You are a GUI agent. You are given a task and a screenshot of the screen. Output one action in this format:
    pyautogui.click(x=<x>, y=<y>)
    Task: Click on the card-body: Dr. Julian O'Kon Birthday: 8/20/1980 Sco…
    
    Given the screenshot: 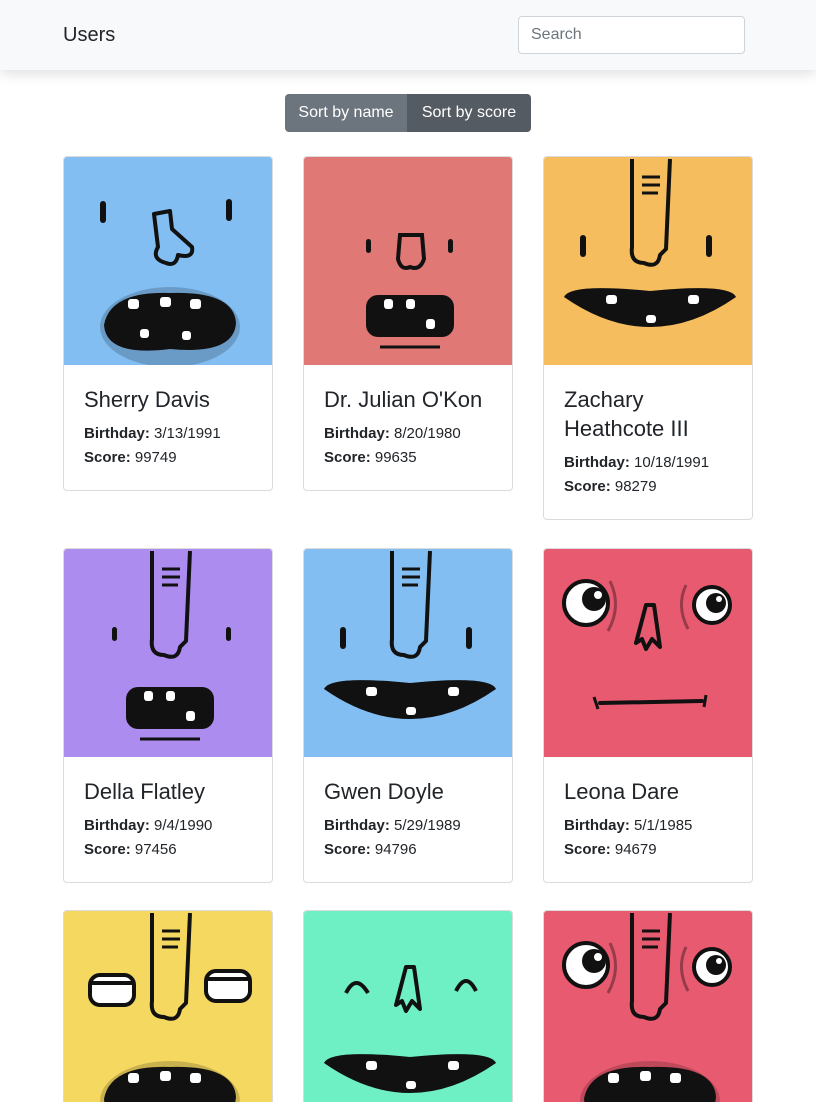 What is the action you would take?
    pyautogui.click(x=408, y=427)
    